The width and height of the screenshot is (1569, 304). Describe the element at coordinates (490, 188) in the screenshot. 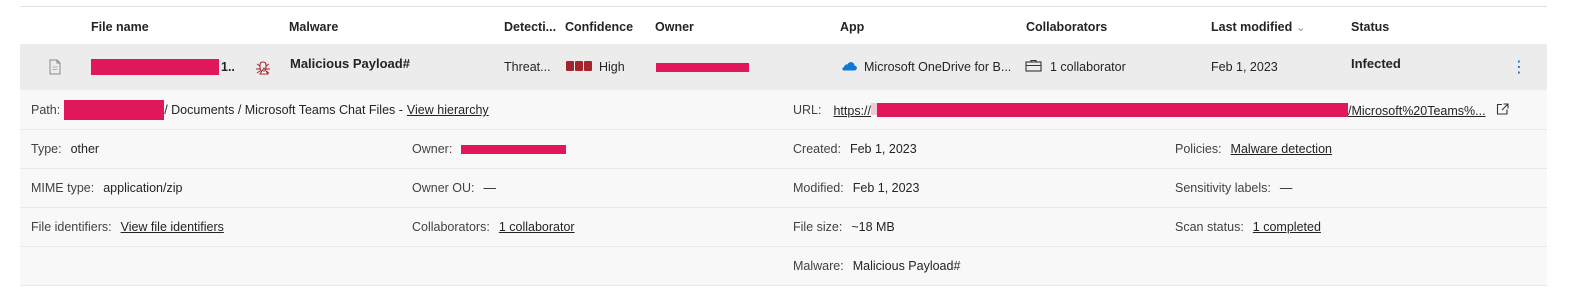

I see `owner-ou-value: —` at that location.